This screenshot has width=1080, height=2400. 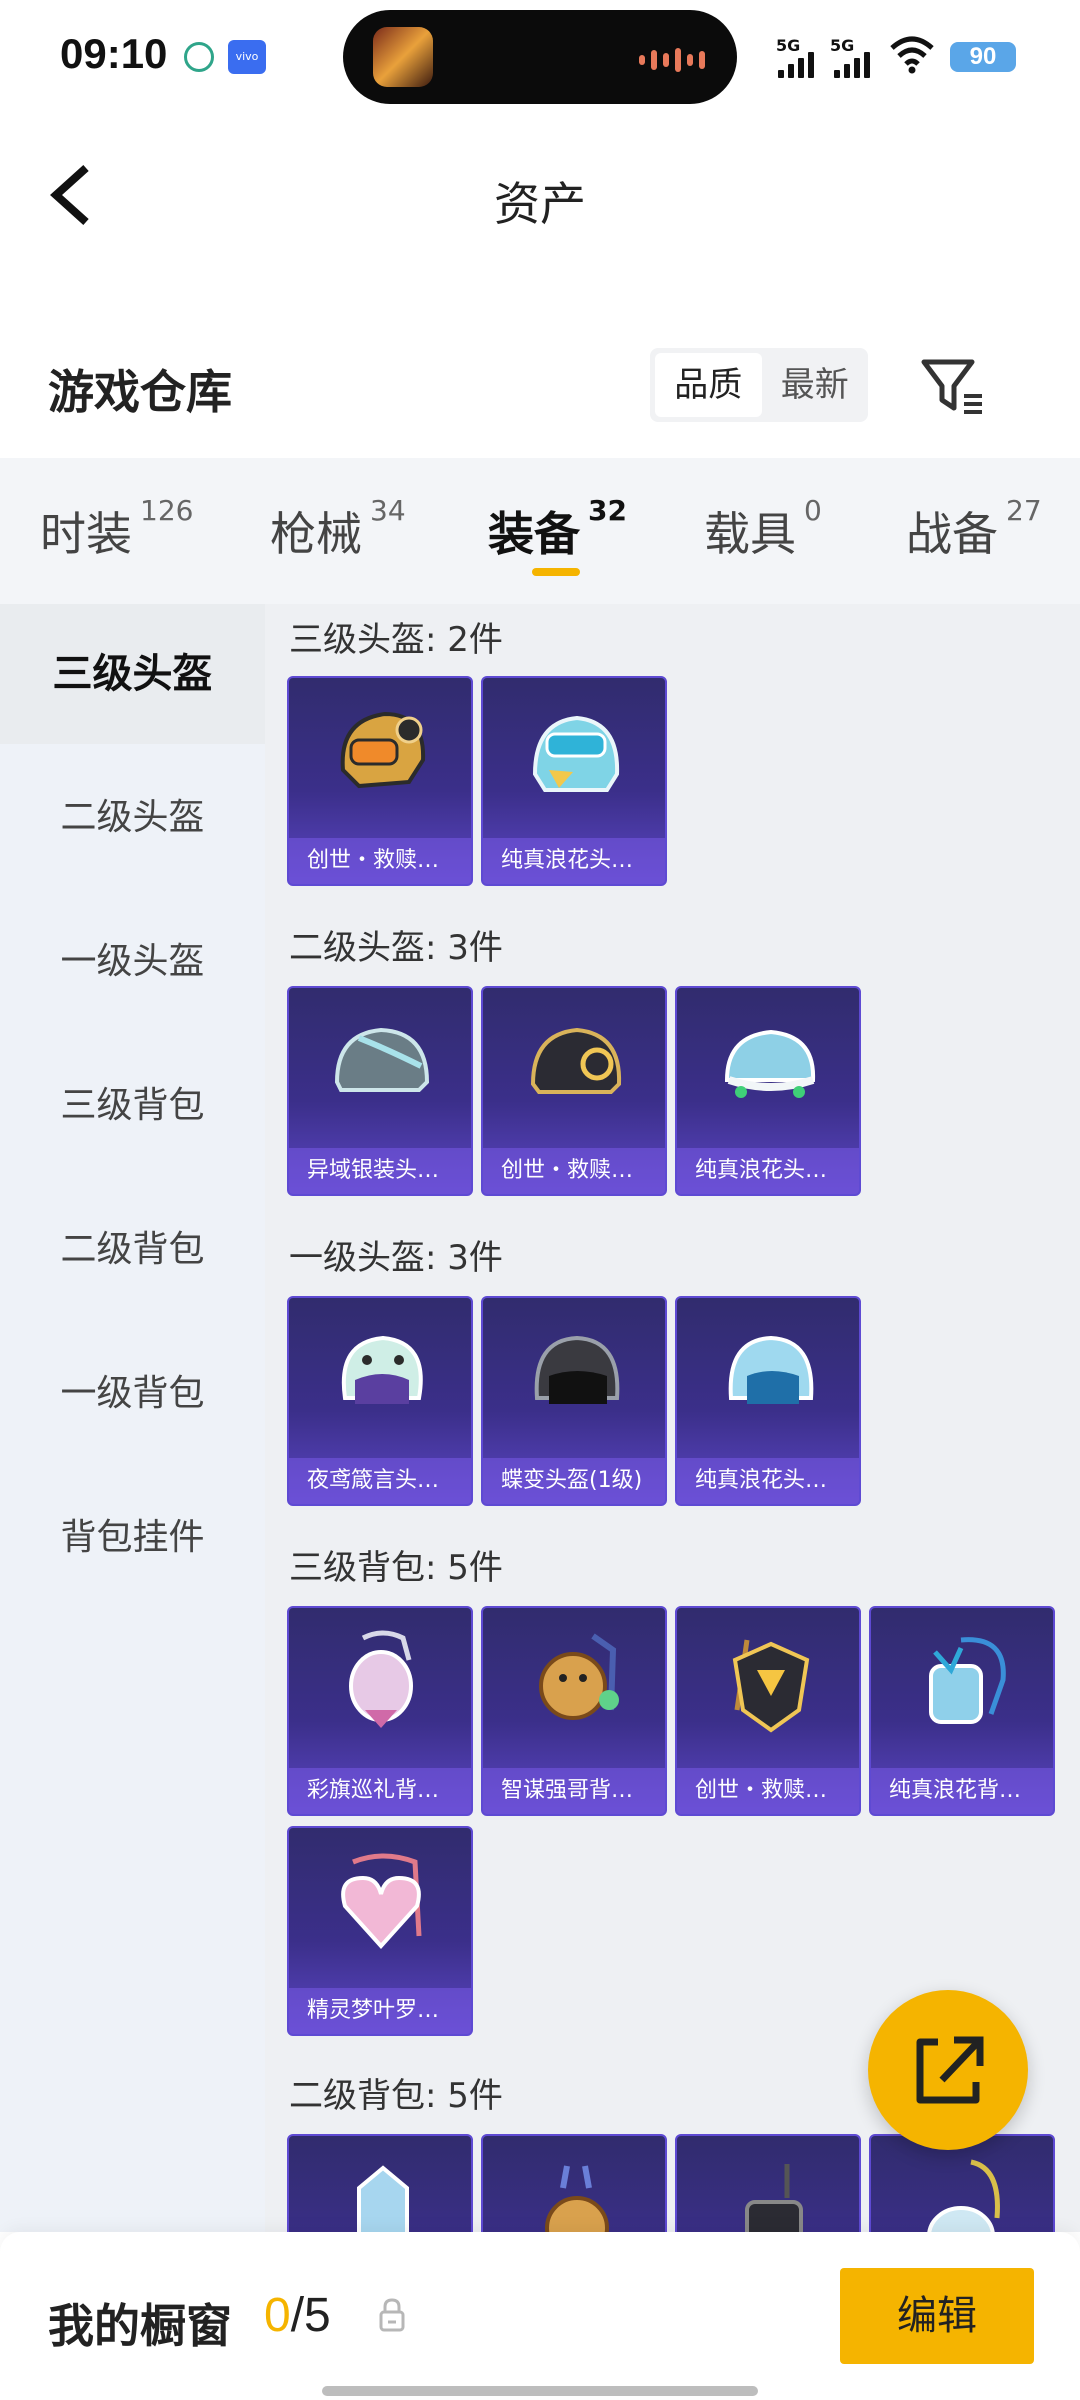 I want to click on tab-vehicles: 载具 0, so click(x=763, y=529).